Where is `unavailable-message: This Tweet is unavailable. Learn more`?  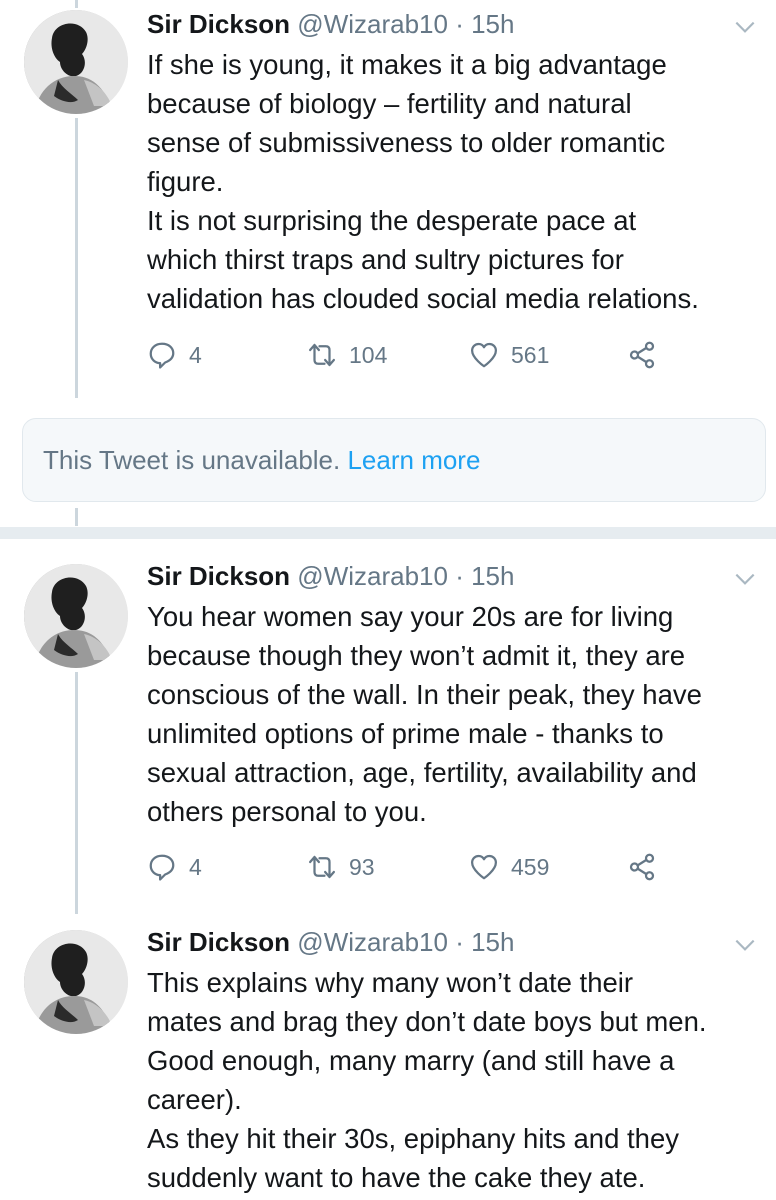
unavailable-message: This Tweet is unavailable. Learn more is located at coordinates (261, 460).